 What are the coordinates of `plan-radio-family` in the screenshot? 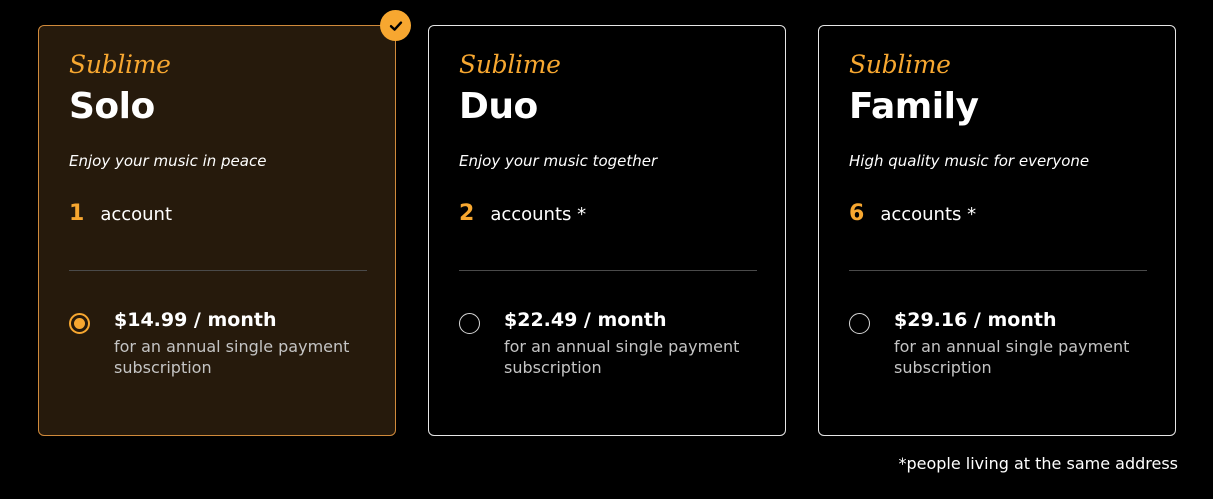 It's located at (859, 323).